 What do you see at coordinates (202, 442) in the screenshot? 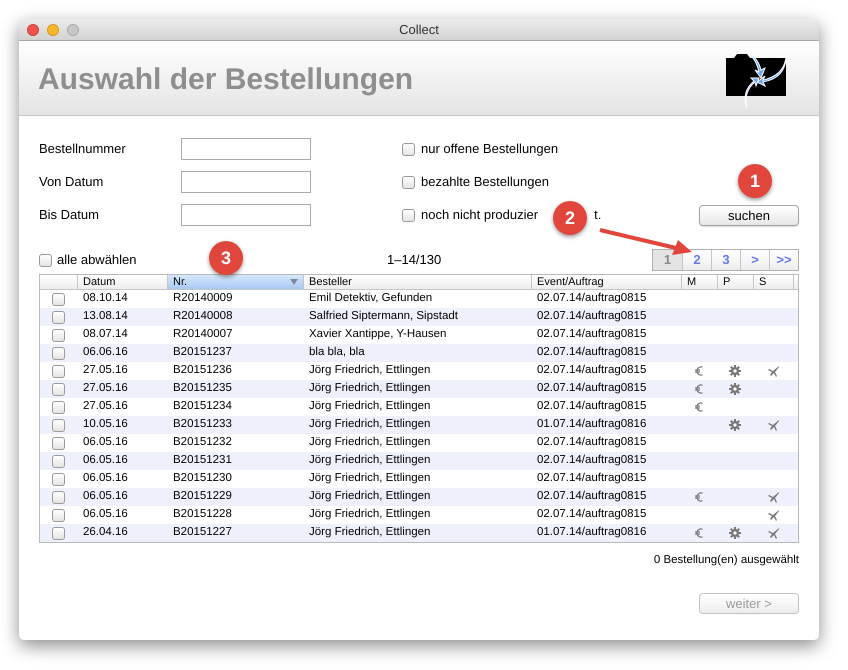
I see `table-cell: B20151232` at bounding box center [202, 442].